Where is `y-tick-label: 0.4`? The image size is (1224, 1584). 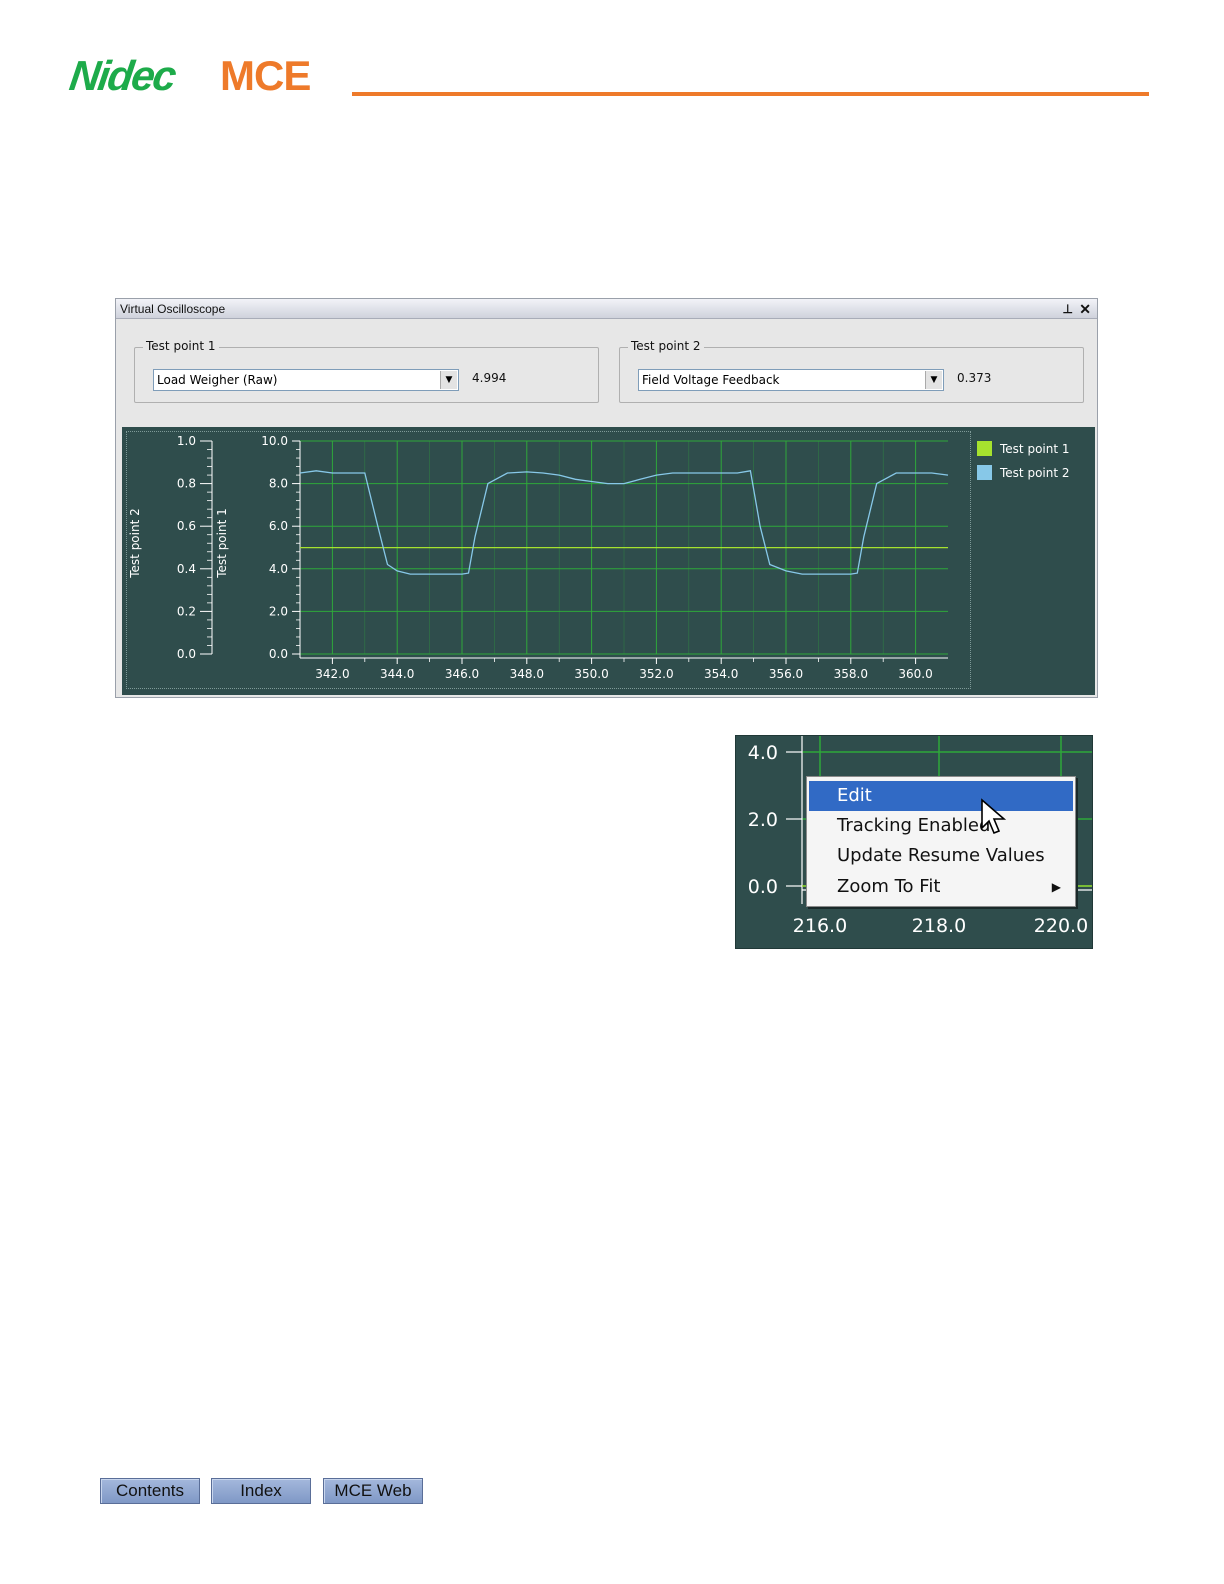
y-tick-label: 0.4 is located at coordinates (186, 569).